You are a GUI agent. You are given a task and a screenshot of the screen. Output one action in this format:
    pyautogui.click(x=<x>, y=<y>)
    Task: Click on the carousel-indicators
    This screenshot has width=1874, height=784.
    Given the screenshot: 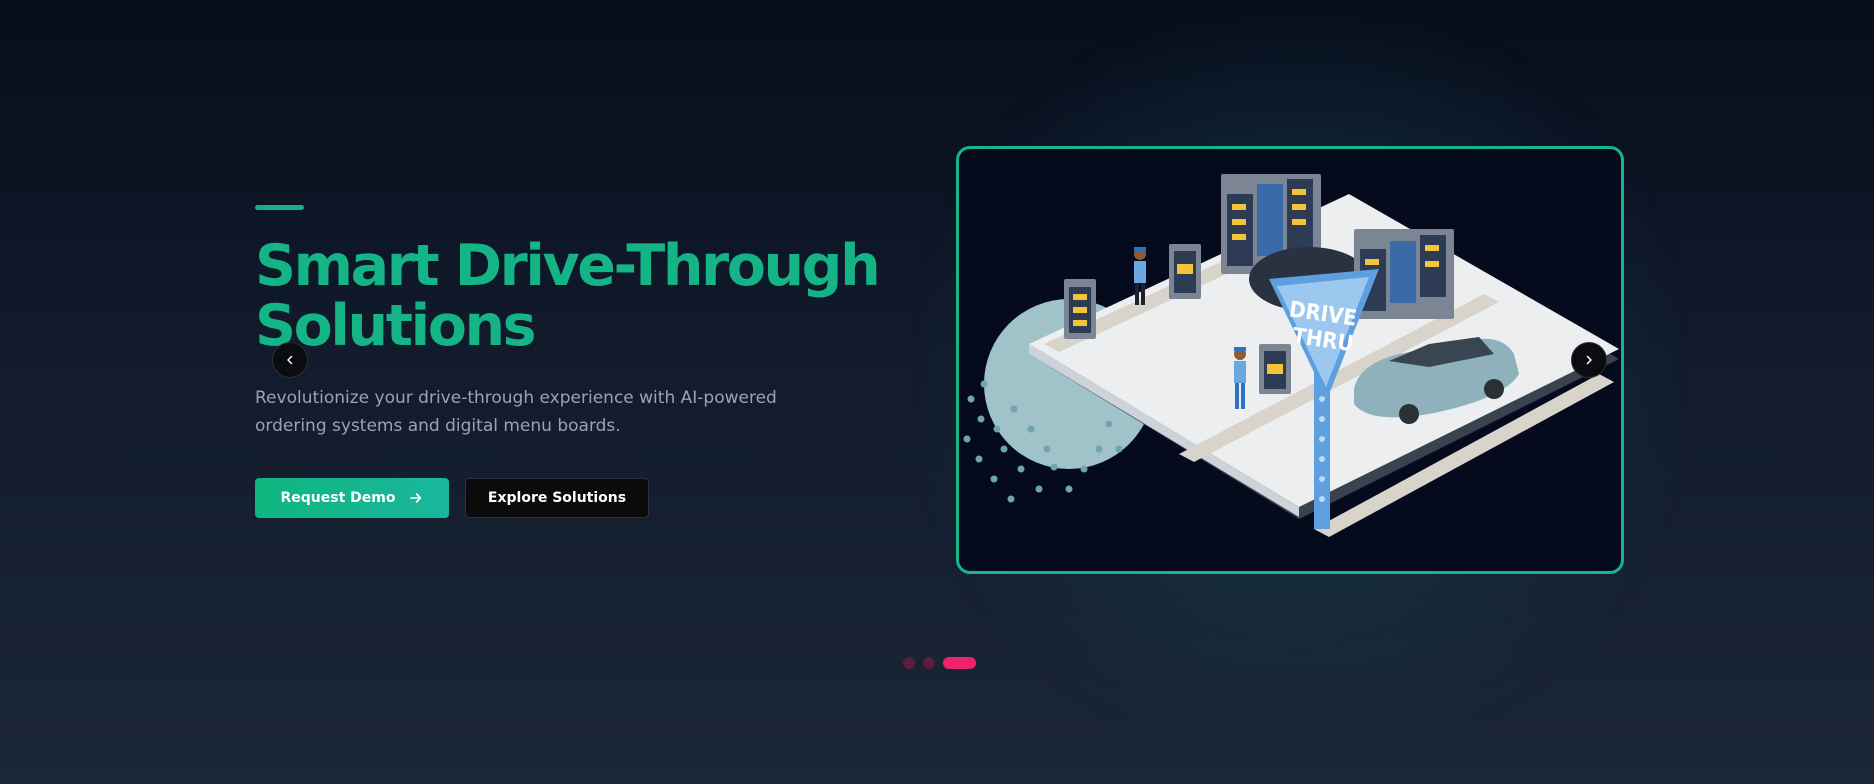 What is the action you would take?
    pyautogui.click(x=939, y=663)
    